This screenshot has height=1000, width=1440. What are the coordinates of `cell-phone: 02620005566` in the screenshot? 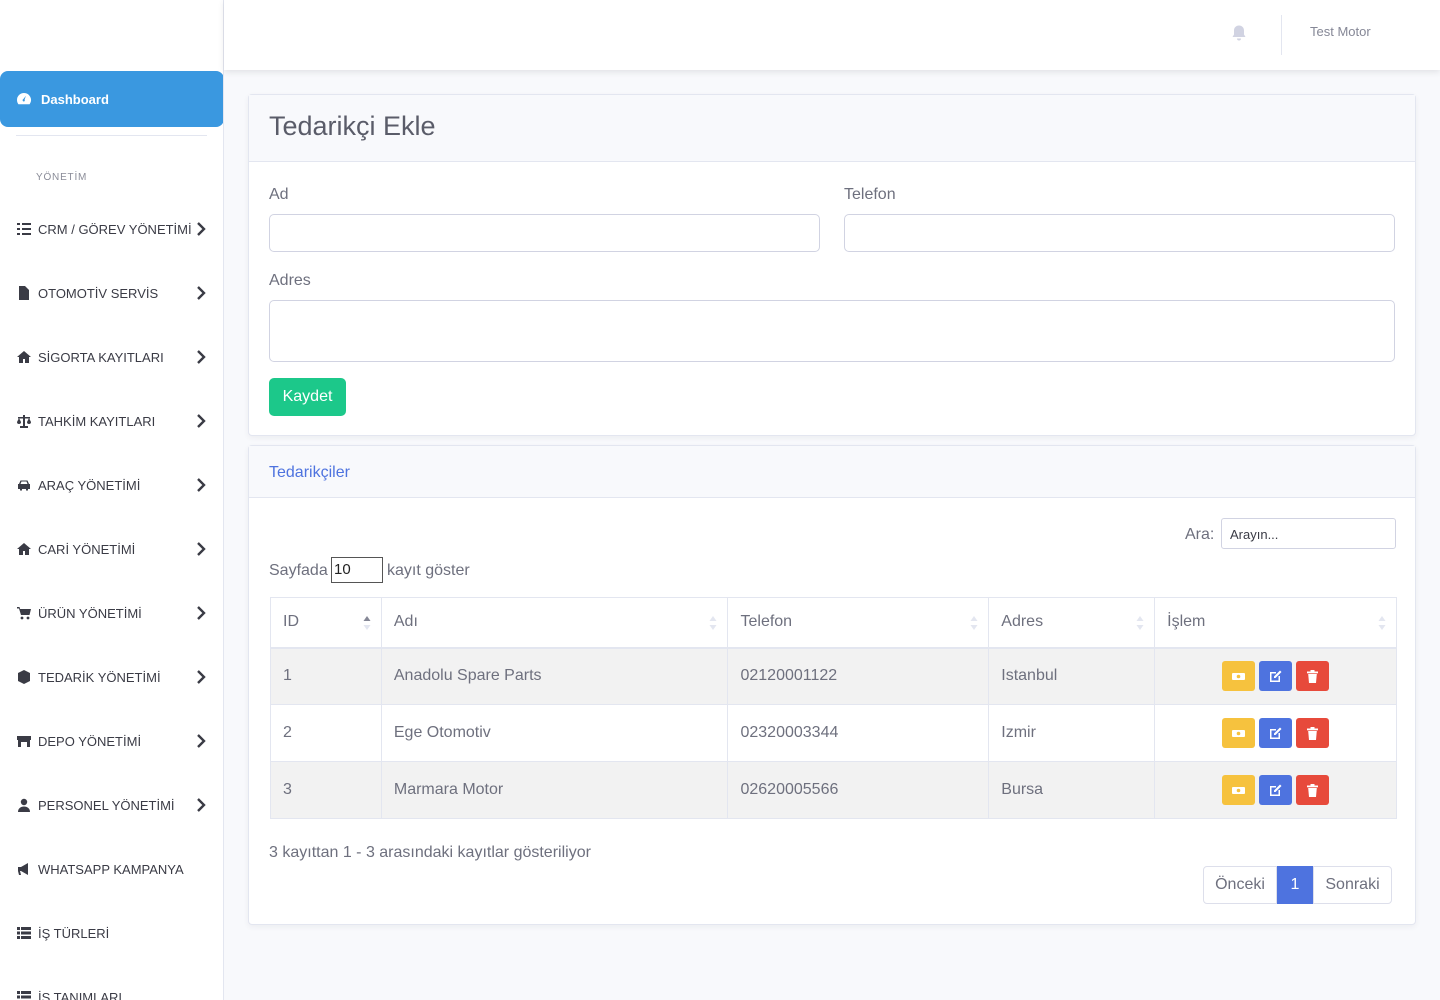 It's located at (858, 790).